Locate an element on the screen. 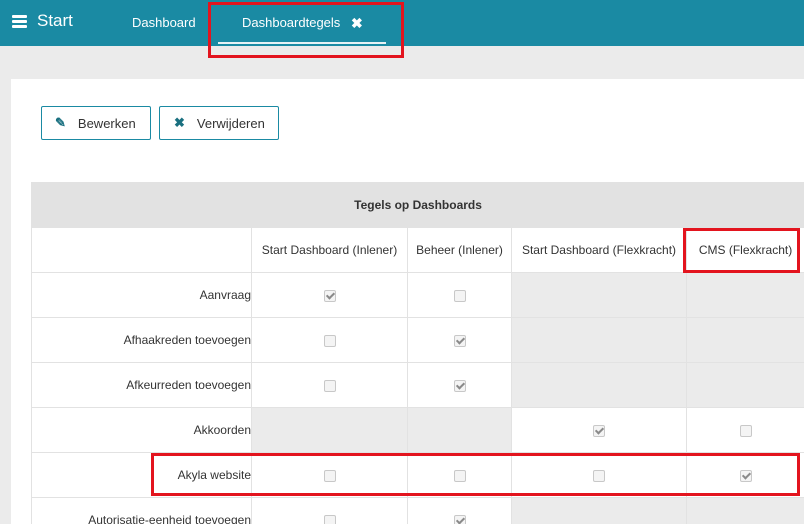 Image resolution: width=804 pixels, height=524 pixels. row-label: Afhaakreden toevoegen is located at coordinates (141, 340).